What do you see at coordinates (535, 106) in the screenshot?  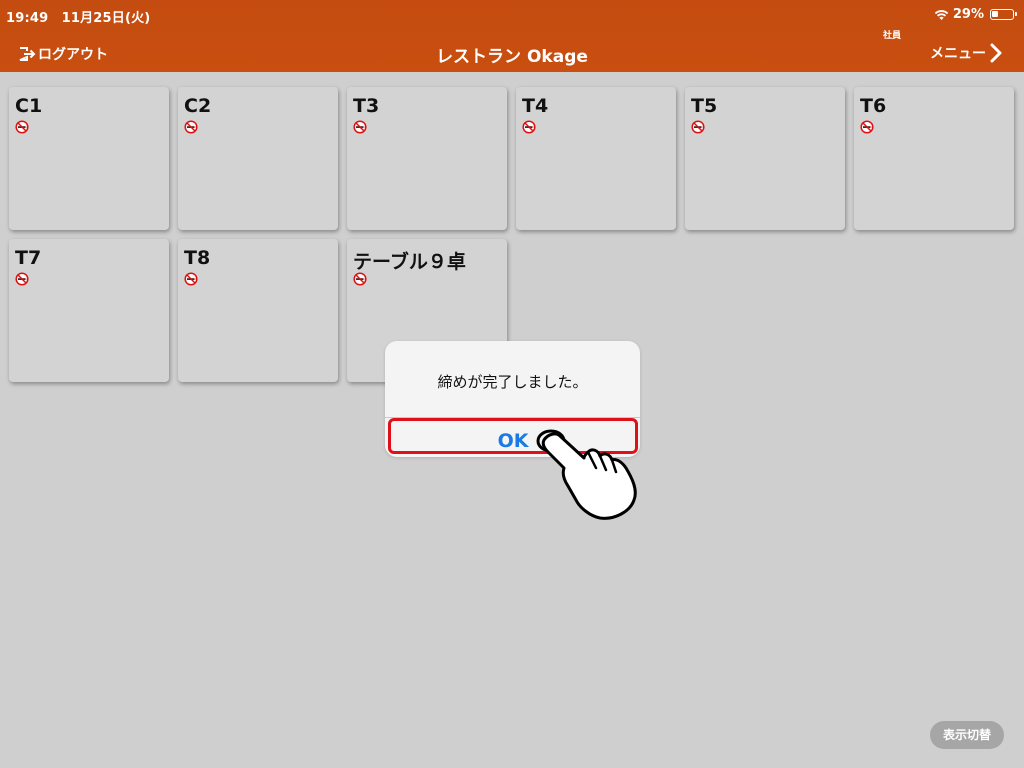 I see `table-name: T4` at bounding box center [535, 106].